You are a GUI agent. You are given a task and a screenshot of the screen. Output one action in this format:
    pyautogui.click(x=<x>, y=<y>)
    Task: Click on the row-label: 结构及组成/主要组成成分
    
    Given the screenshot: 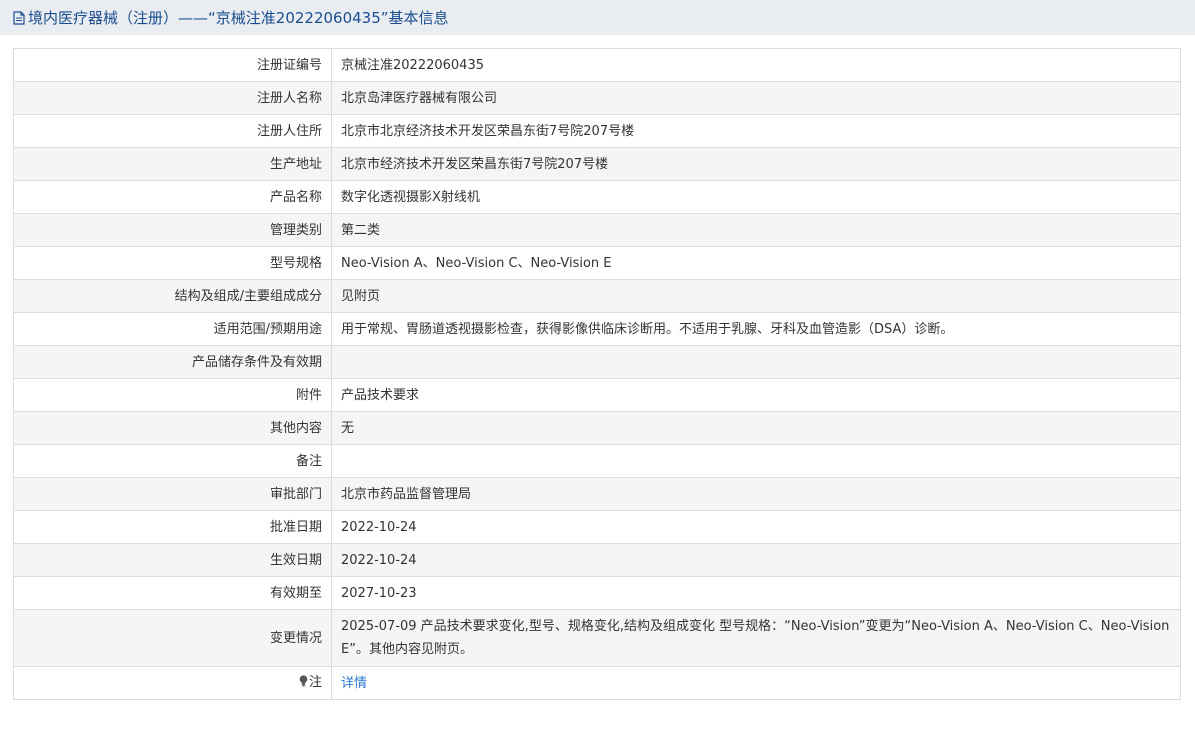 What is the action you would take?
    pyautogui.click(x=172, y=296)
    